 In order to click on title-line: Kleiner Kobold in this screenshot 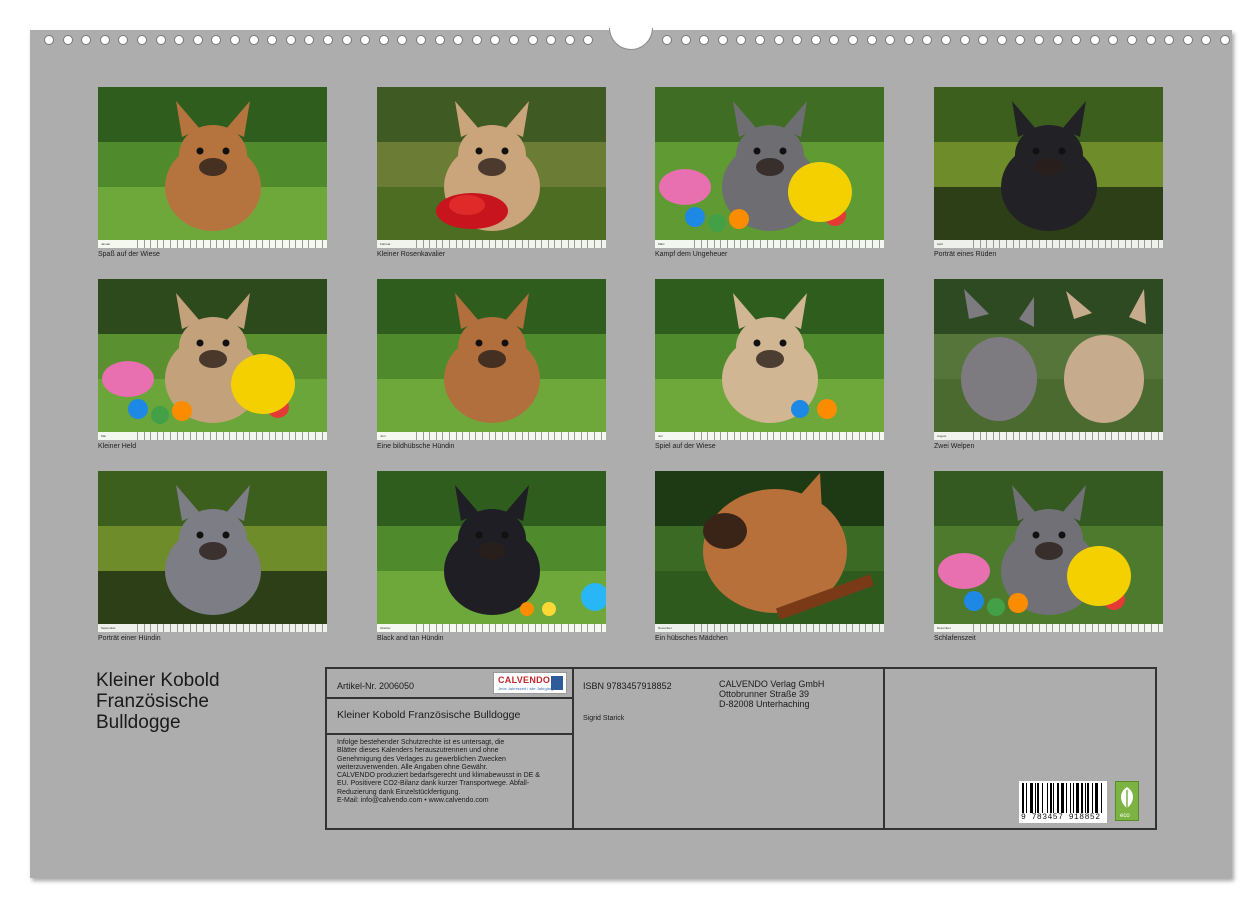, I will do `click(158, 680)`.